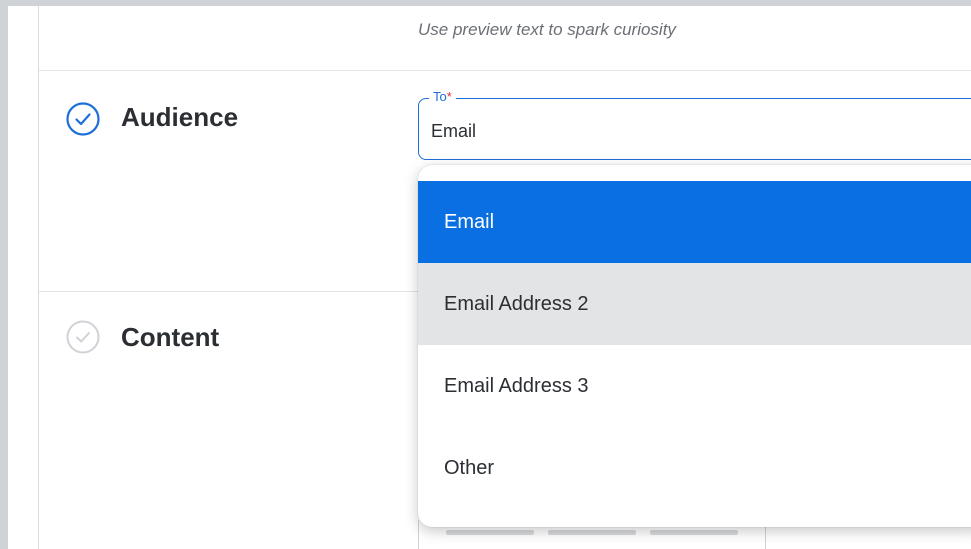 The height and width of the screenshot is (549, 971). Describe the element at coordinates (694, 468) in the screenshot. I see `menu-item-other: Other` at that location.